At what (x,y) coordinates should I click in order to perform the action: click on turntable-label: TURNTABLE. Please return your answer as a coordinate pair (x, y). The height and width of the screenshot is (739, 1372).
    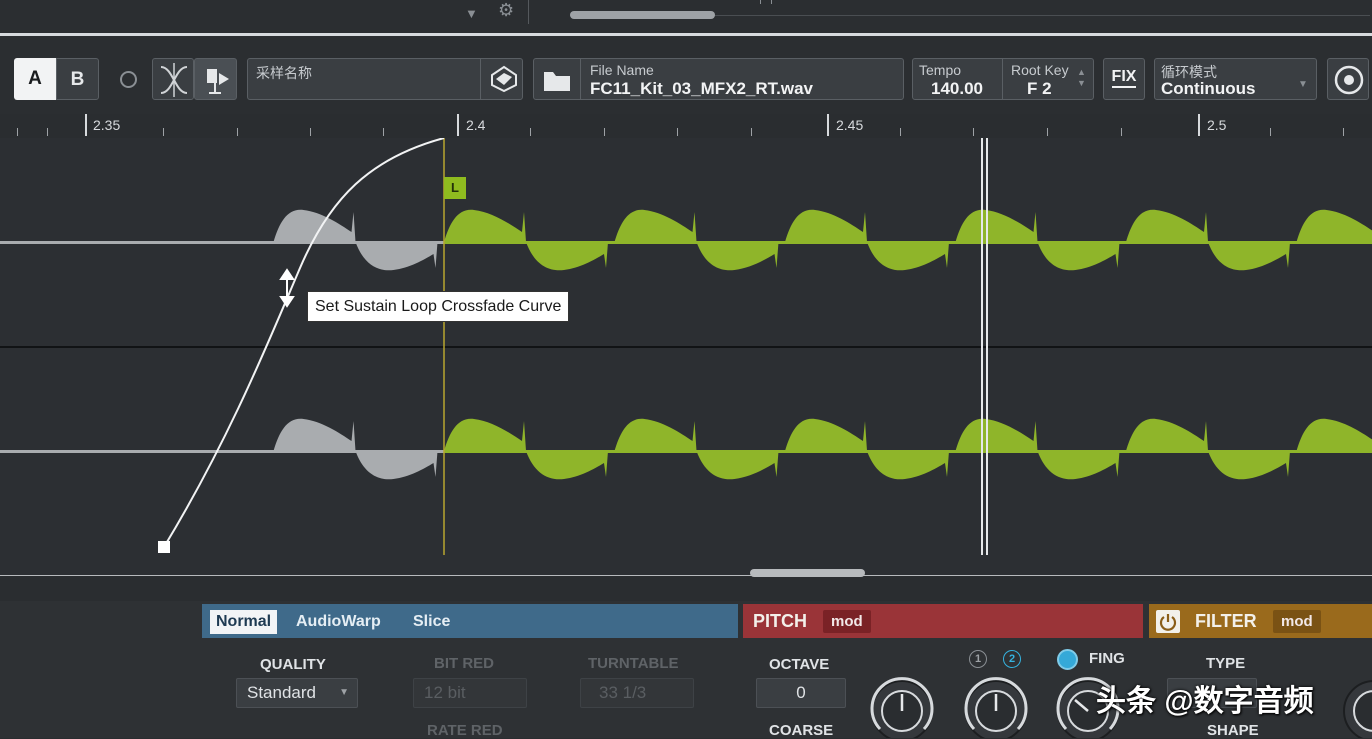
    Looking at the image, I should click on (633, 663).